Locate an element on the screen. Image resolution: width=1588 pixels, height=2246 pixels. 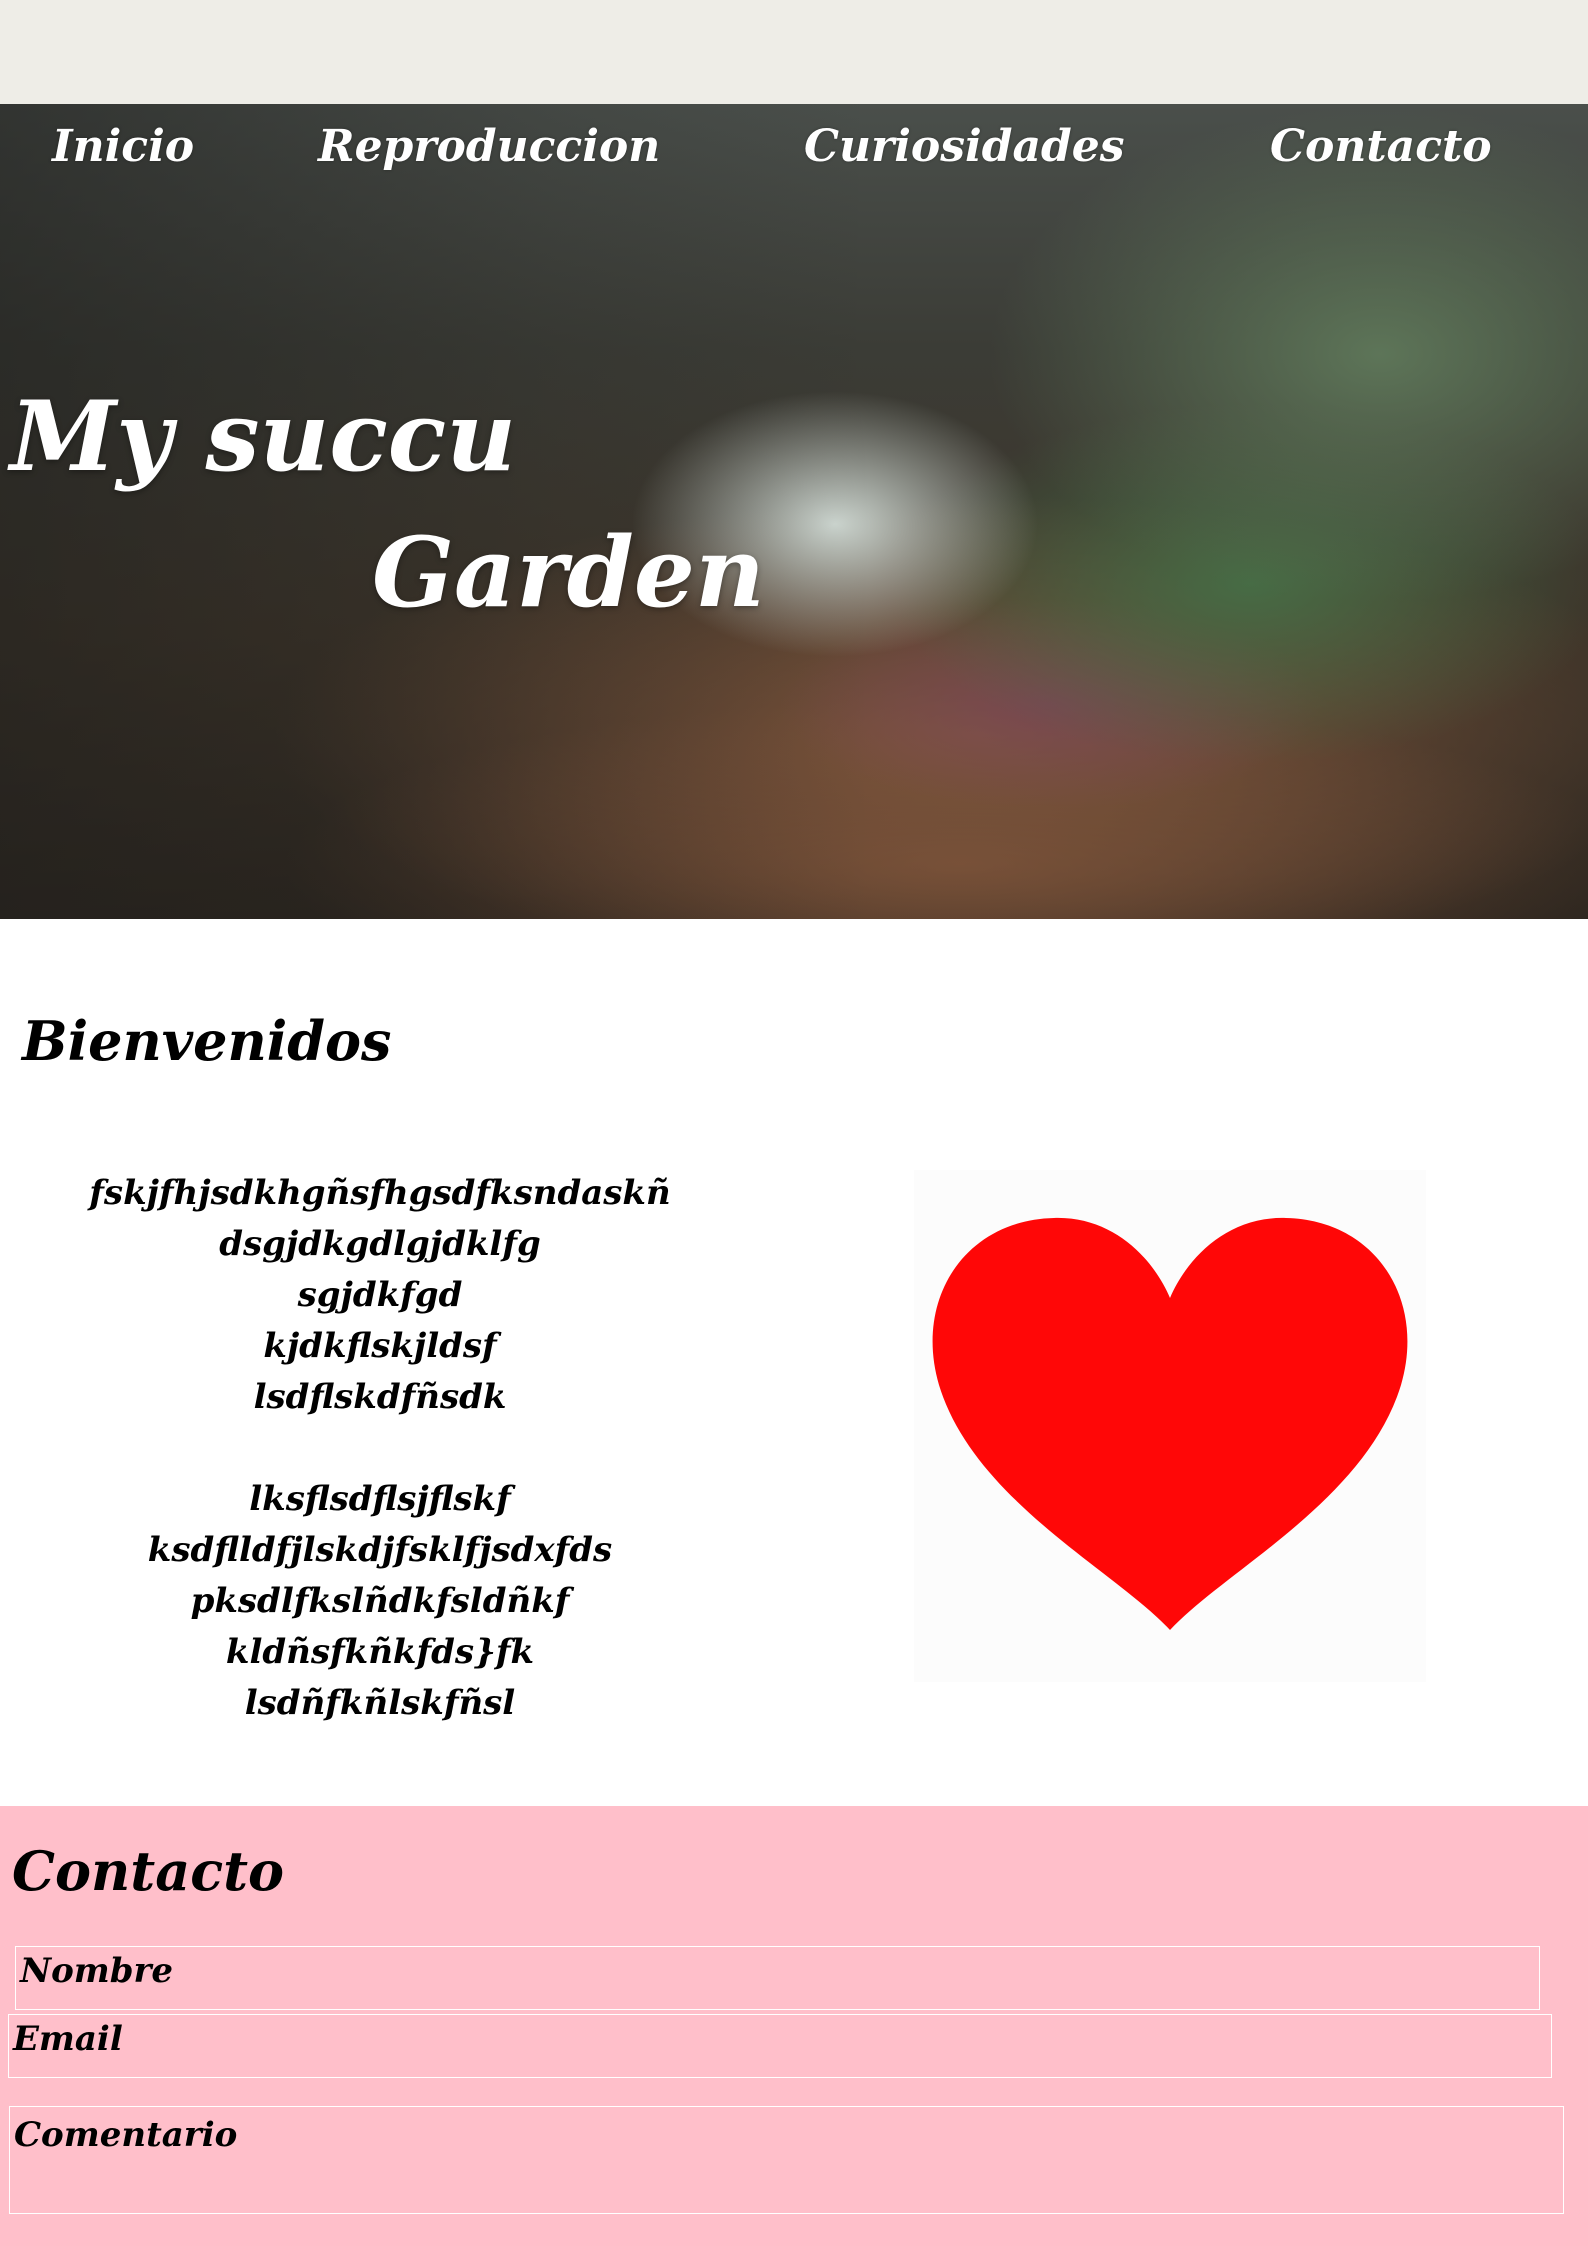
welcome-line: sgjdkfgd is located at coordinates (380, 1295).